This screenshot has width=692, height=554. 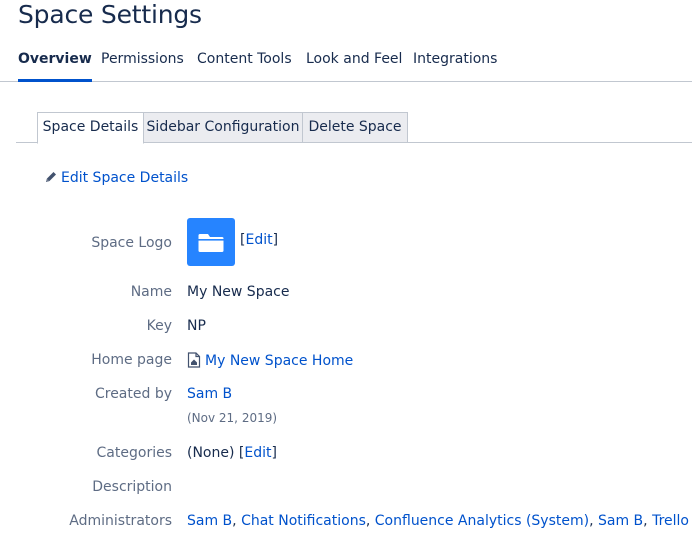 I want to click on edit-space-details-label: Edit Space Details, so click(x=125, y=178).